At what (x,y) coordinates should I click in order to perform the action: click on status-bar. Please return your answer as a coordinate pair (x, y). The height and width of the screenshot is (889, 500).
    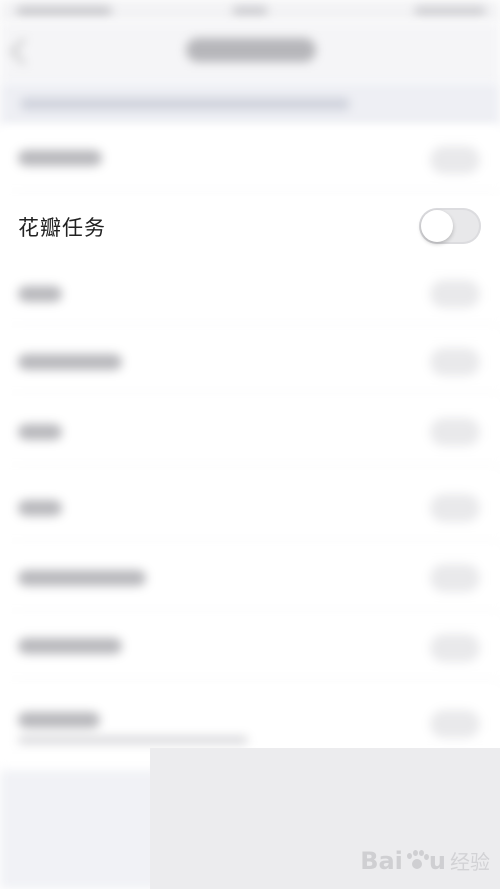
    Looking at the image, I should click on (250, 11).